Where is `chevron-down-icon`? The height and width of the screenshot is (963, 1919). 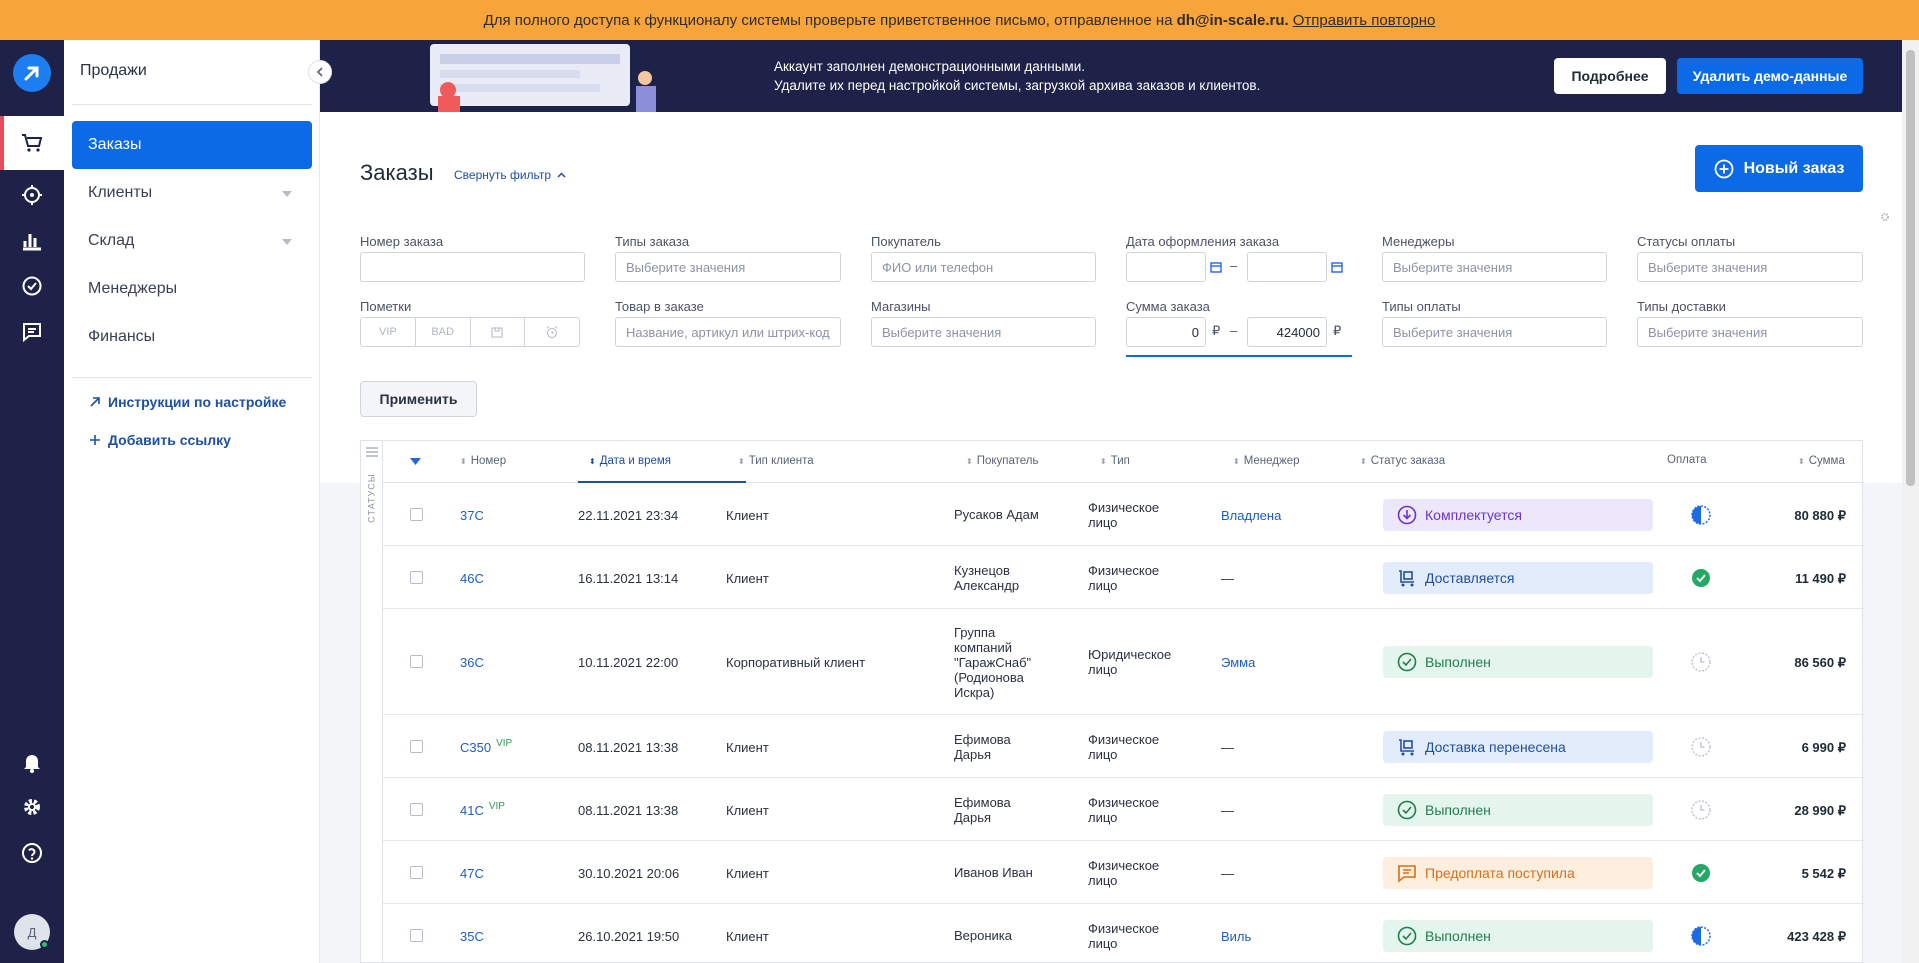
chevron-down-icon is located at coordinates (287, 242).